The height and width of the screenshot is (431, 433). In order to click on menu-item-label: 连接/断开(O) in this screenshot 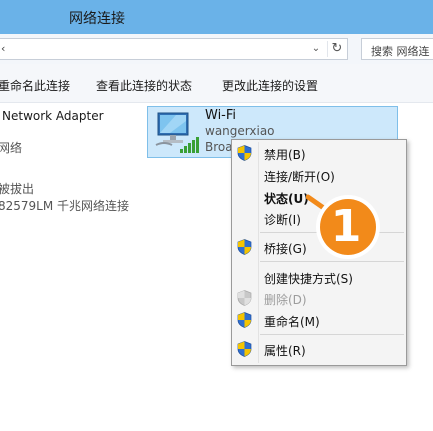, I will do `click(299, 177)`.